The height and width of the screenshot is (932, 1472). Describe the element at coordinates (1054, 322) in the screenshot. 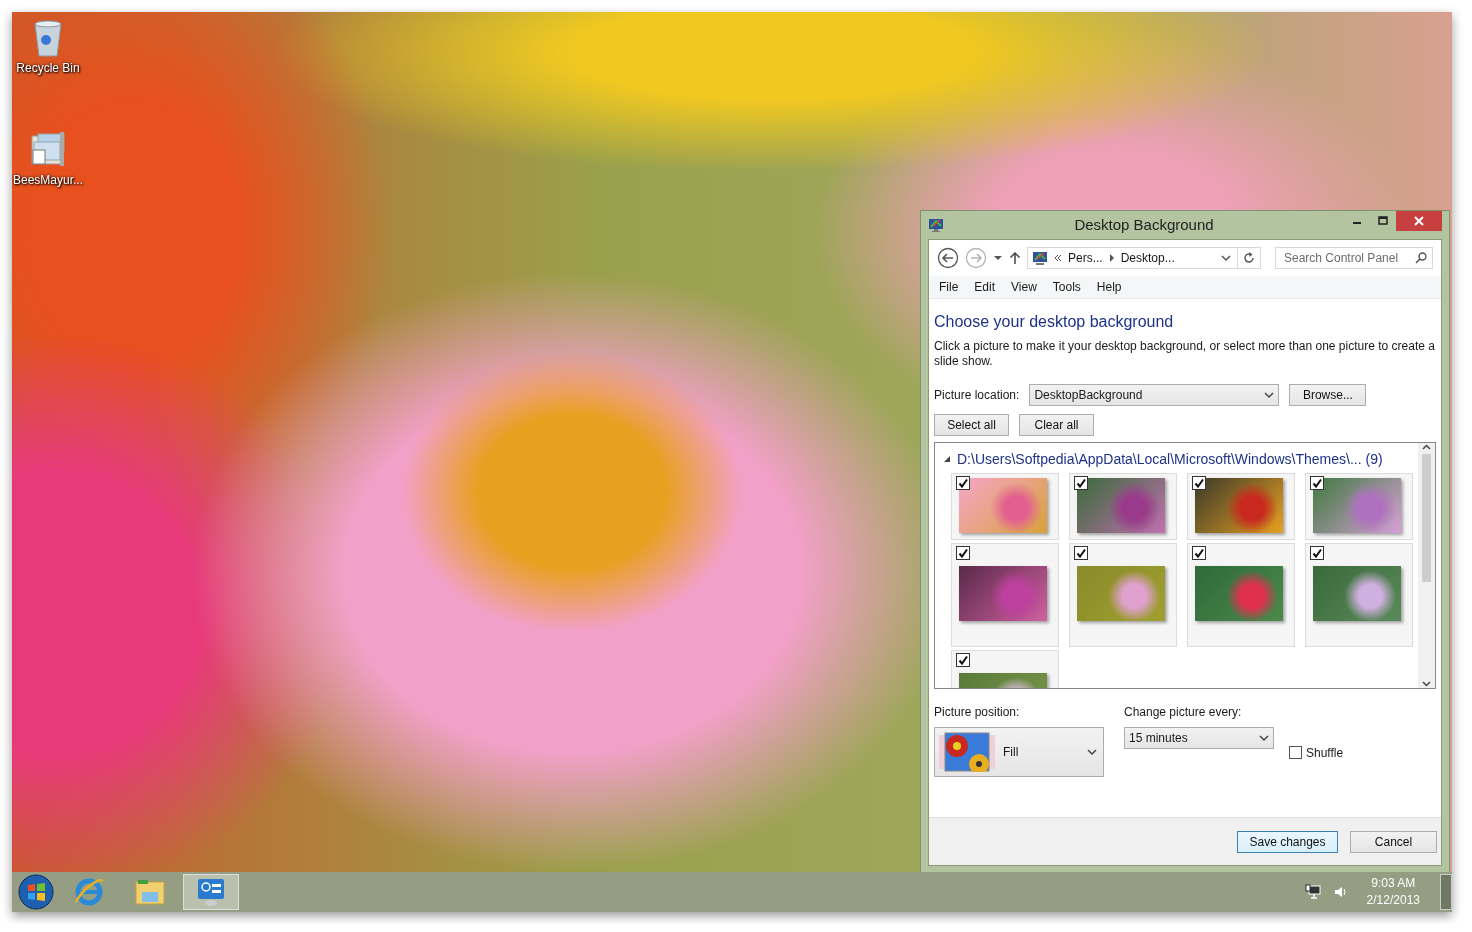

I see `page-heading: Choose your desktop background` at that location.